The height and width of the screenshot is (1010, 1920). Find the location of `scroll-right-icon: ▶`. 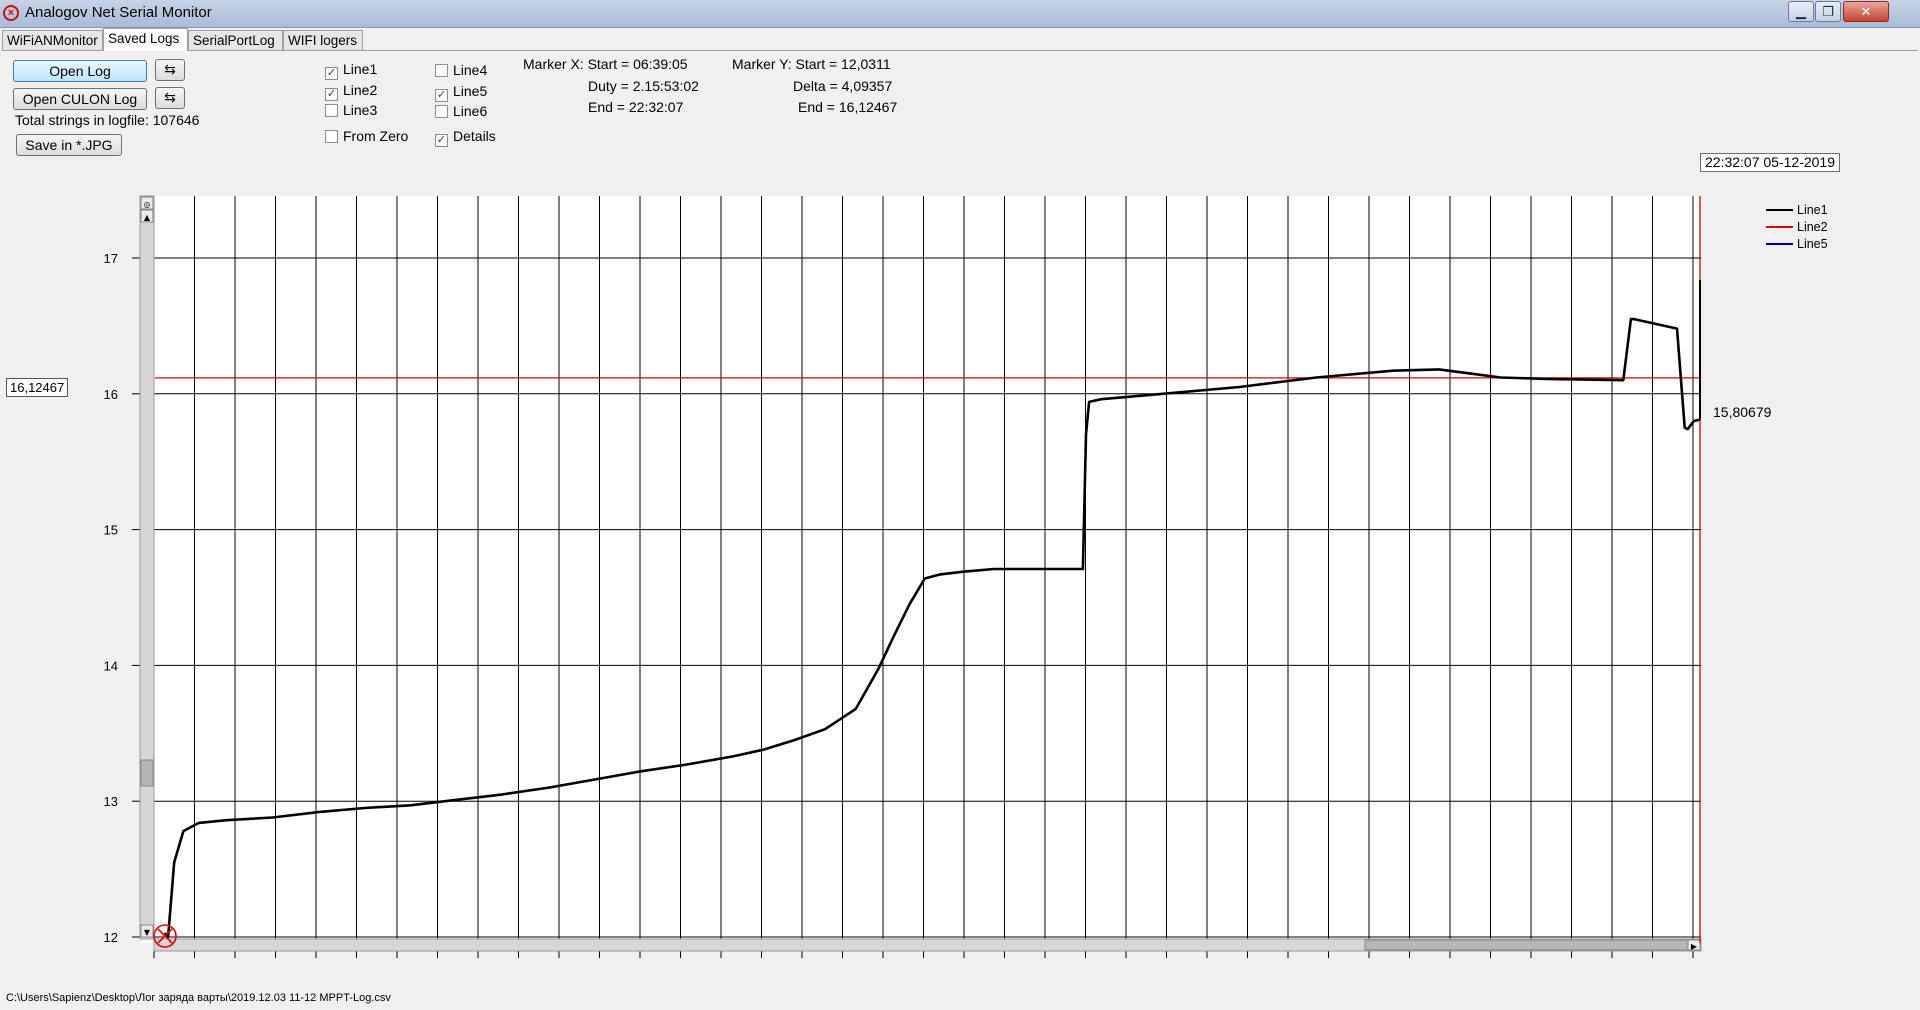

scroll-right-icon: ▶ is located at coordinates (1694, 946).